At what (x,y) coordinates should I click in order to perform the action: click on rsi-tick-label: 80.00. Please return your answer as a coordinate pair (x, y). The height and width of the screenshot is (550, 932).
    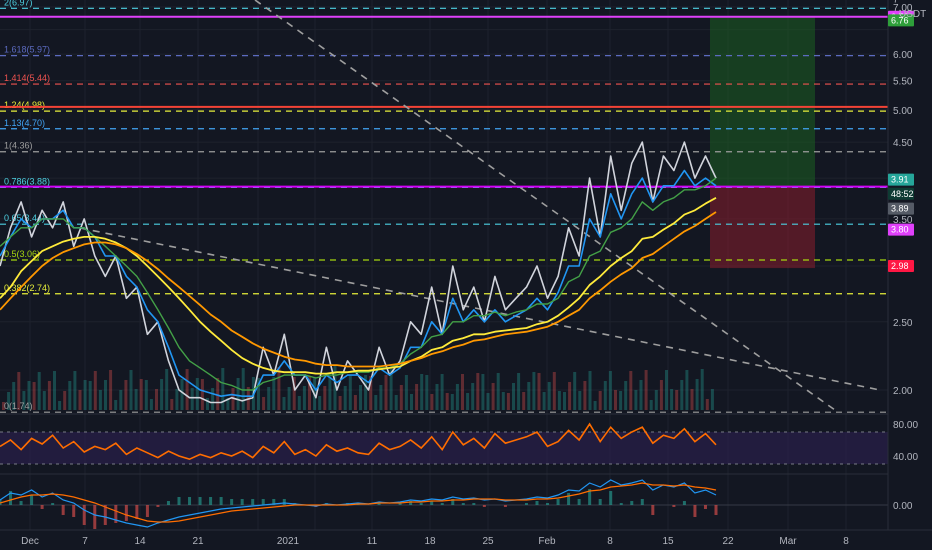
    Looking at the image, I should click on (905, 425).